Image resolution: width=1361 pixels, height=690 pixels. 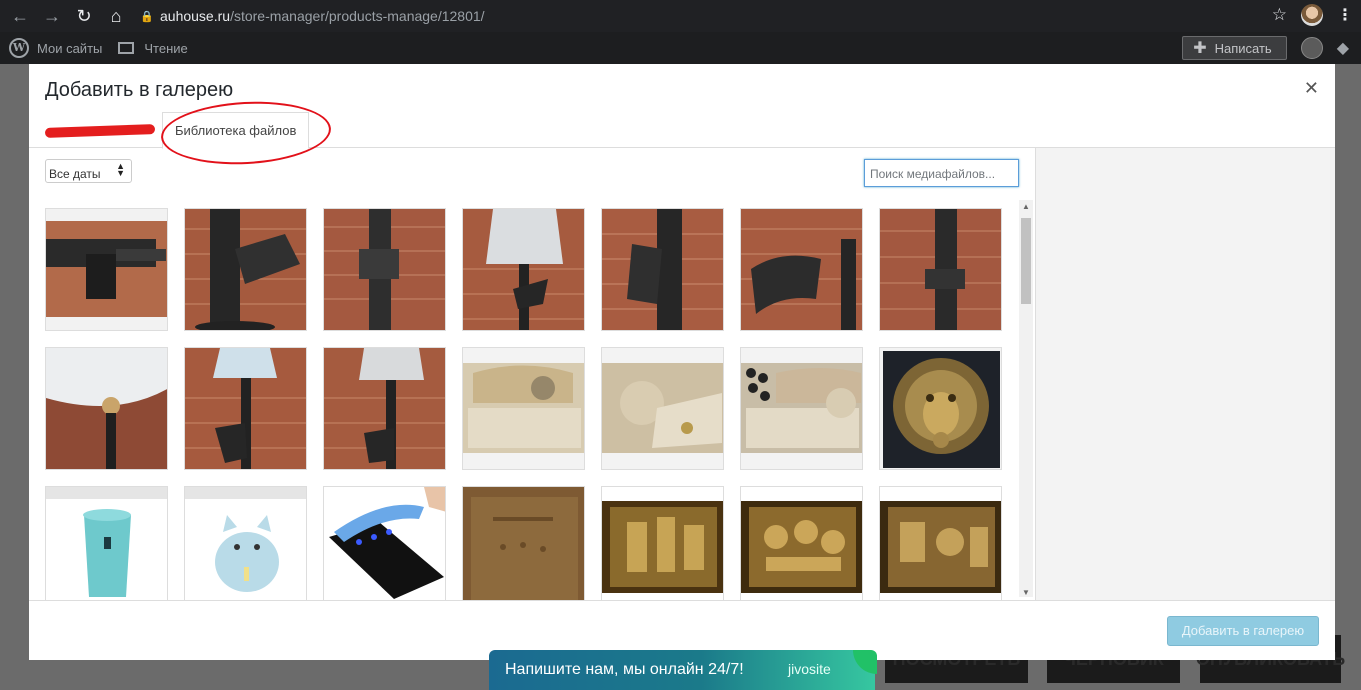 I want to click on url-host: auhouse.ru, so click(x=195, y=16).